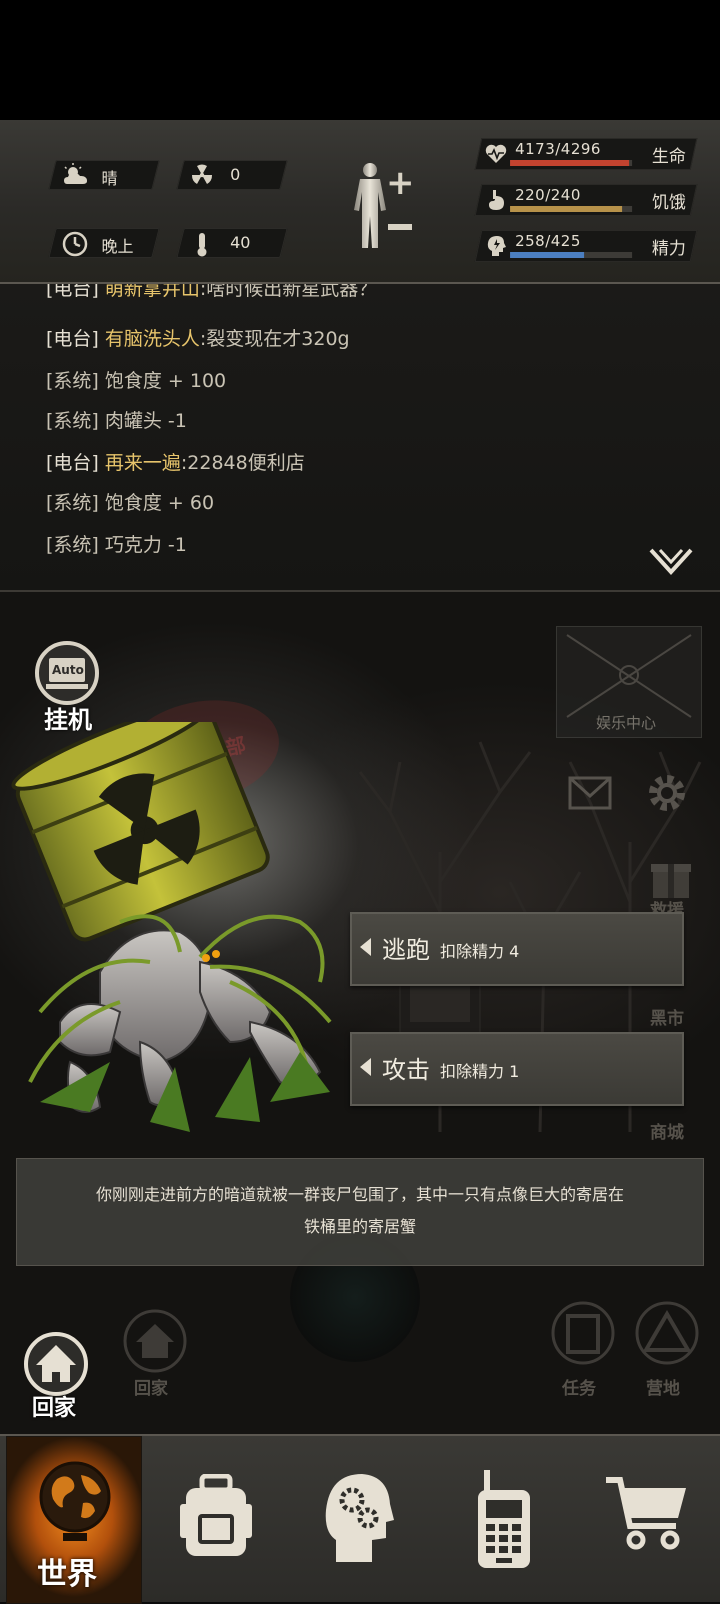  What do you see at coordinates (204, 244) in the screenshot?
I see `thermometer-icon` at bounding box center [204, 244].